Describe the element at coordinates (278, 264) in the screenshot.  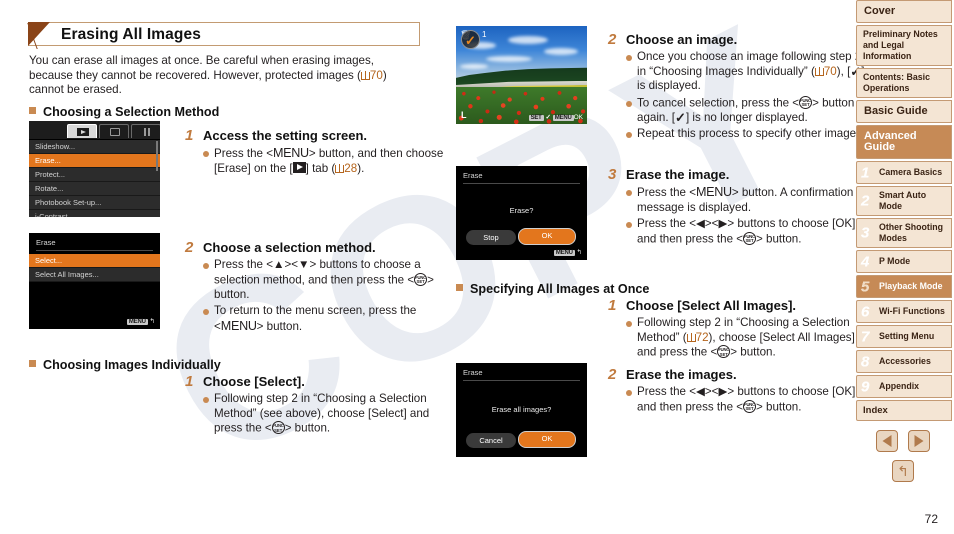
I see `up-arrow-icon: ▲` at that location.